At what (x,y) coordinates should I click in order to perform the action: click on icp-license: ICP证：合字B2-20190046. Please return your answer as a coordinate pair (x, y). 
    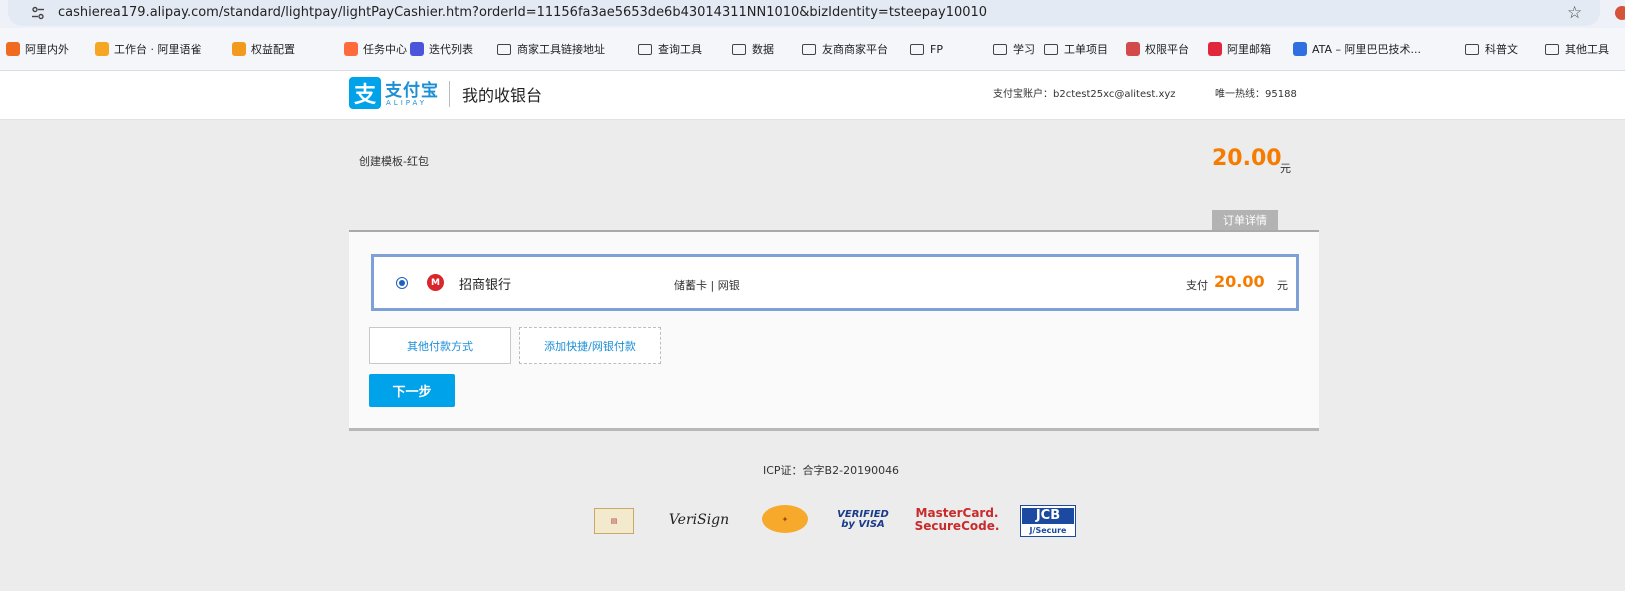
    Looking at the image, I should click on (831, 470).